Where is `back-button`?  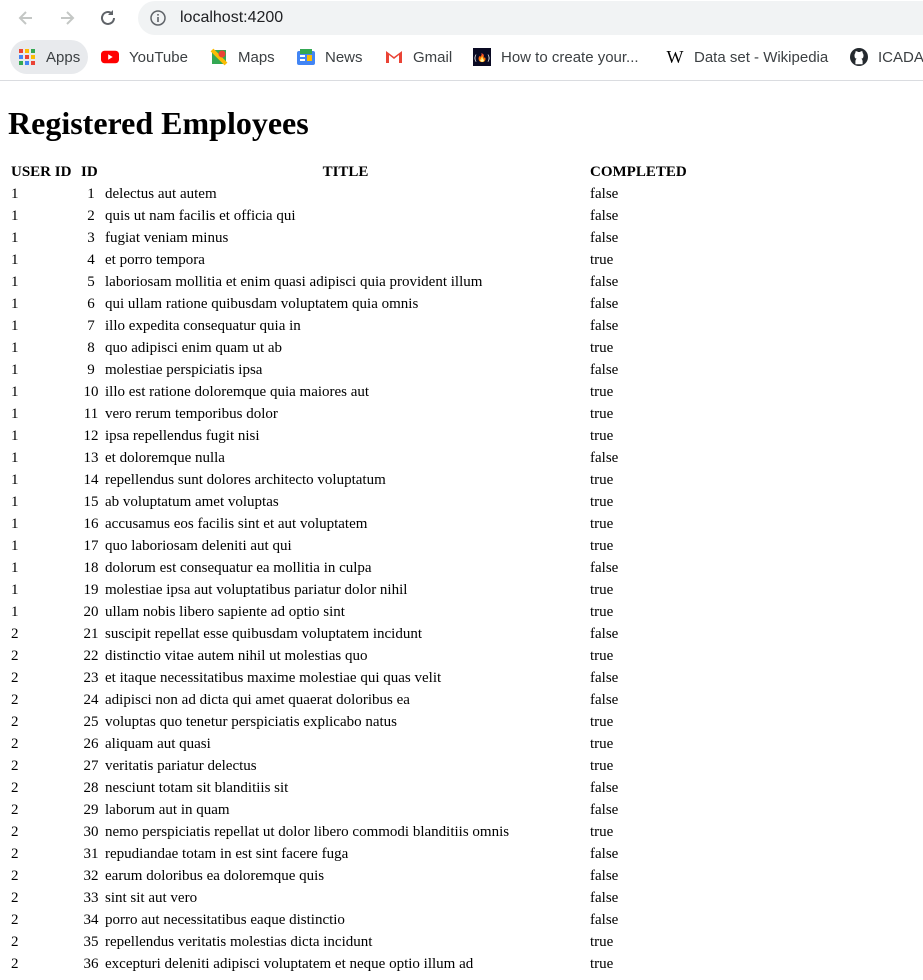
back-button is located at coordinates (26, 18).